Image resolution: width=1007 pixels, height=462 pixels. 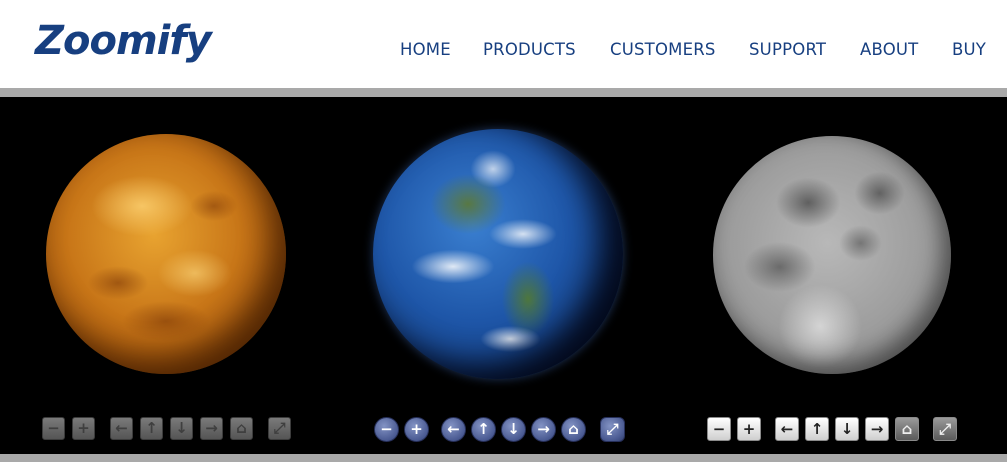 What do you see at coordinates (787, 49) in the screenshot?
I see `nav-support: SUPPORT` at bounding box center [787, 49].